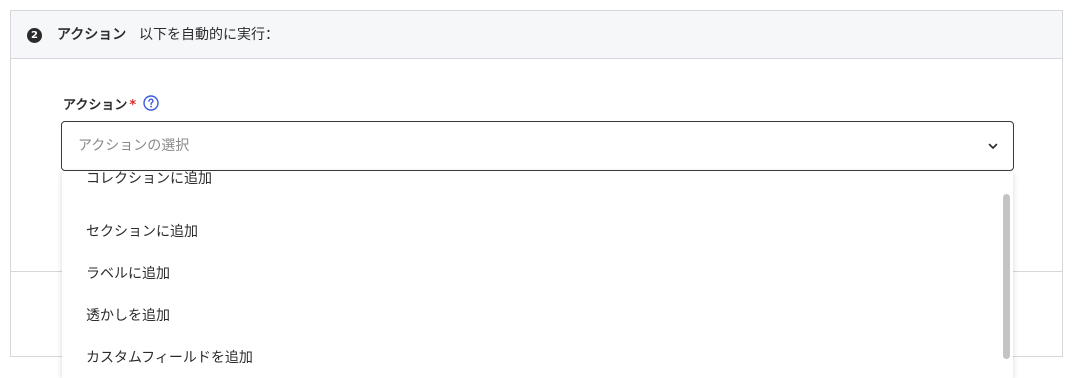 The height and width of the screenshot is (378, 1080). I want to click on action-select: アクションの選択, so click(537, 146).